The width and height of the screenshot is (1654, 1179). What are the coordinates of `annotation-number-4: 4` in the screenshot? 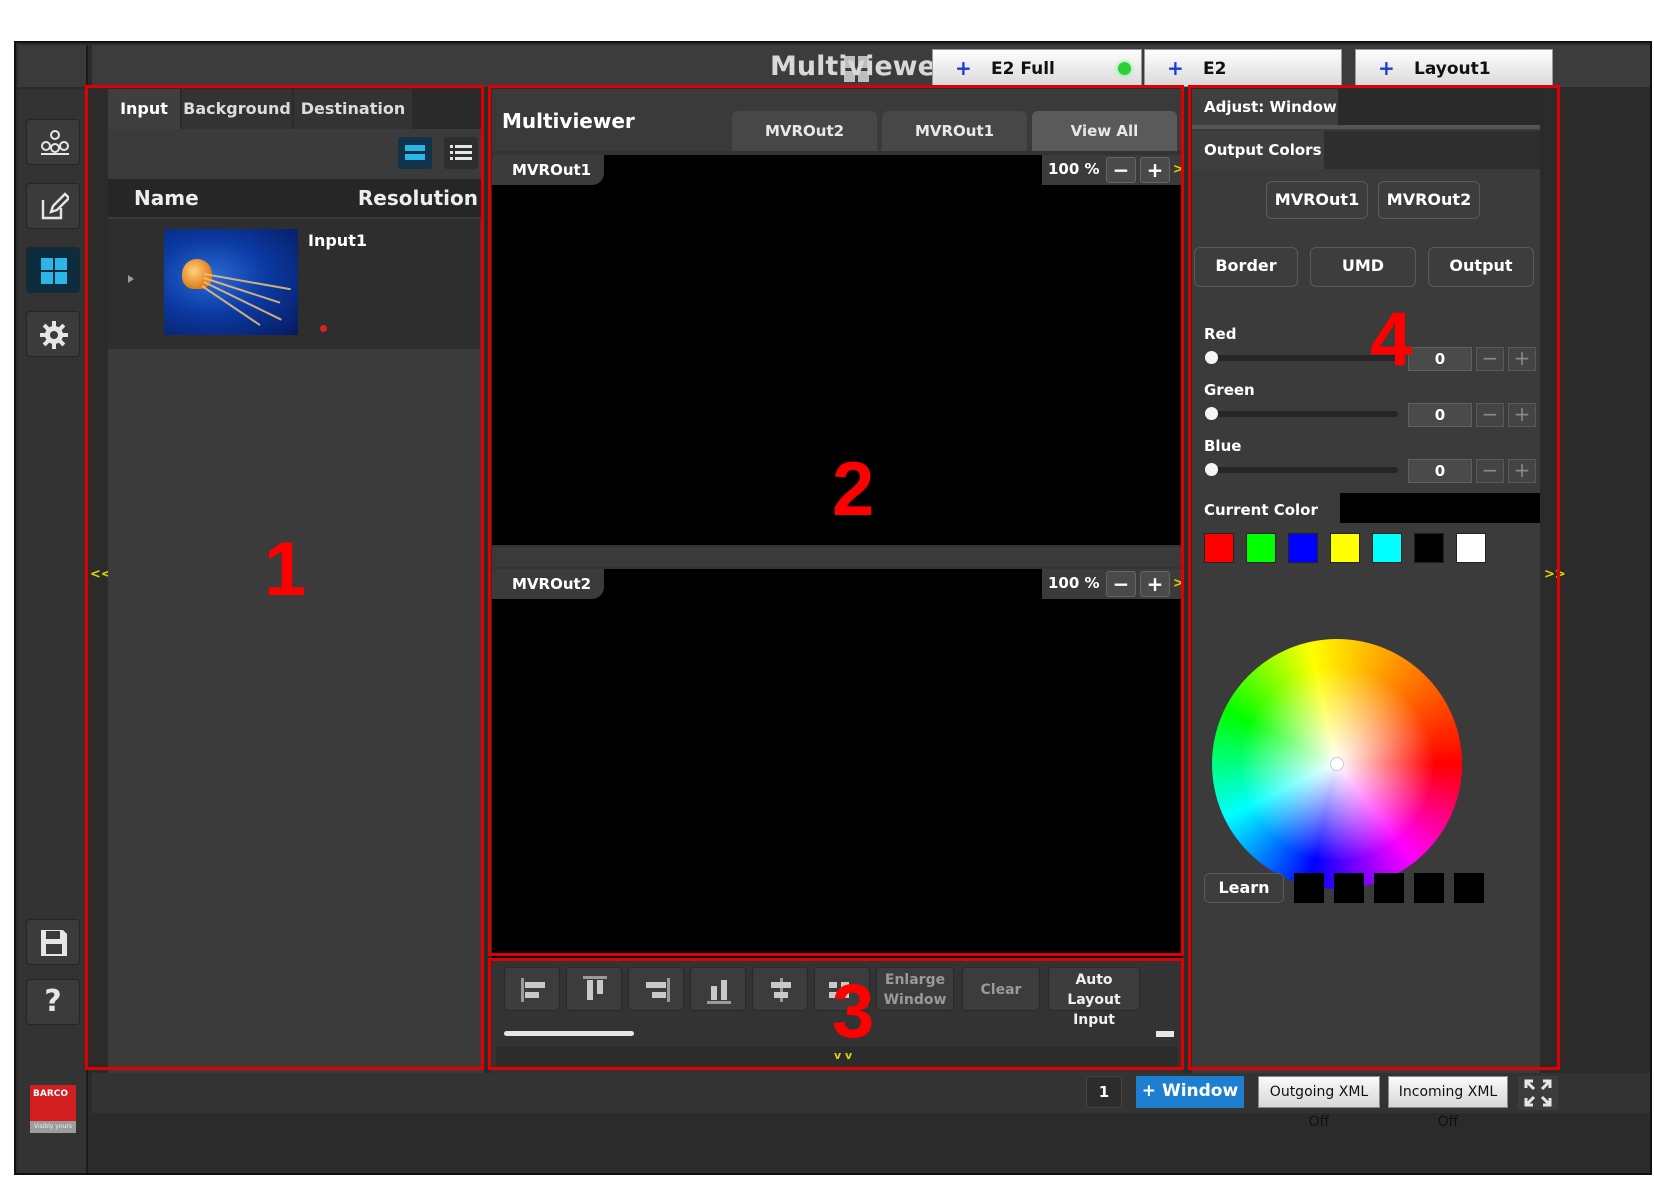 It's located at (1391, 339).